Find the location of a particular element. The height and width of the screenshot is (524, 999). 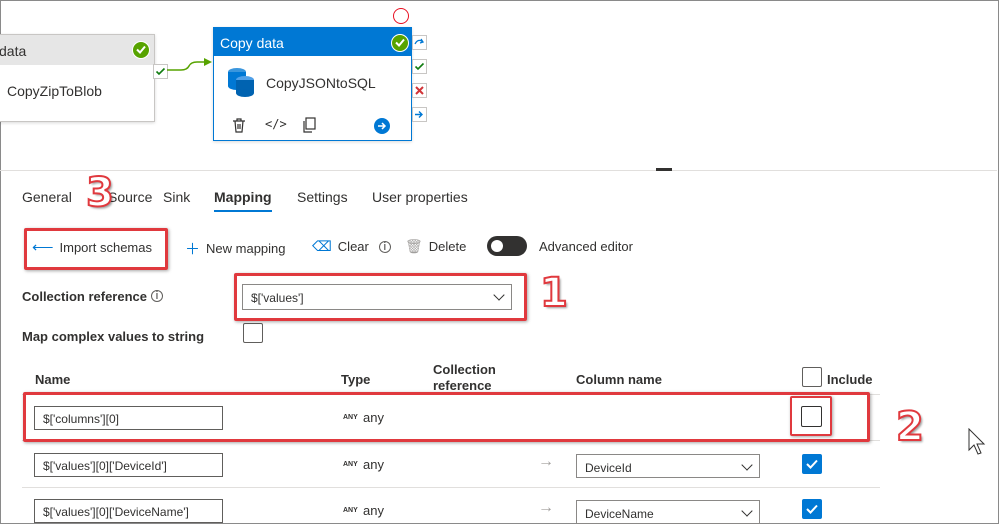

tab-mapping: Mapping is located at coordinates (243, 197).